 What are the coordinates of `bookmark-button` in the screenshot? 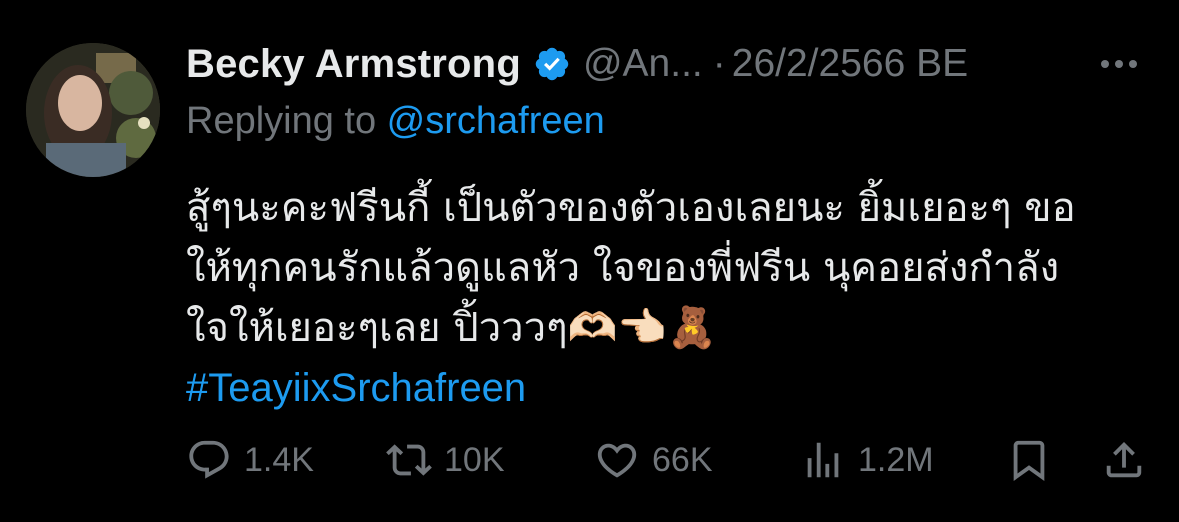 It's located at (1029, 460).